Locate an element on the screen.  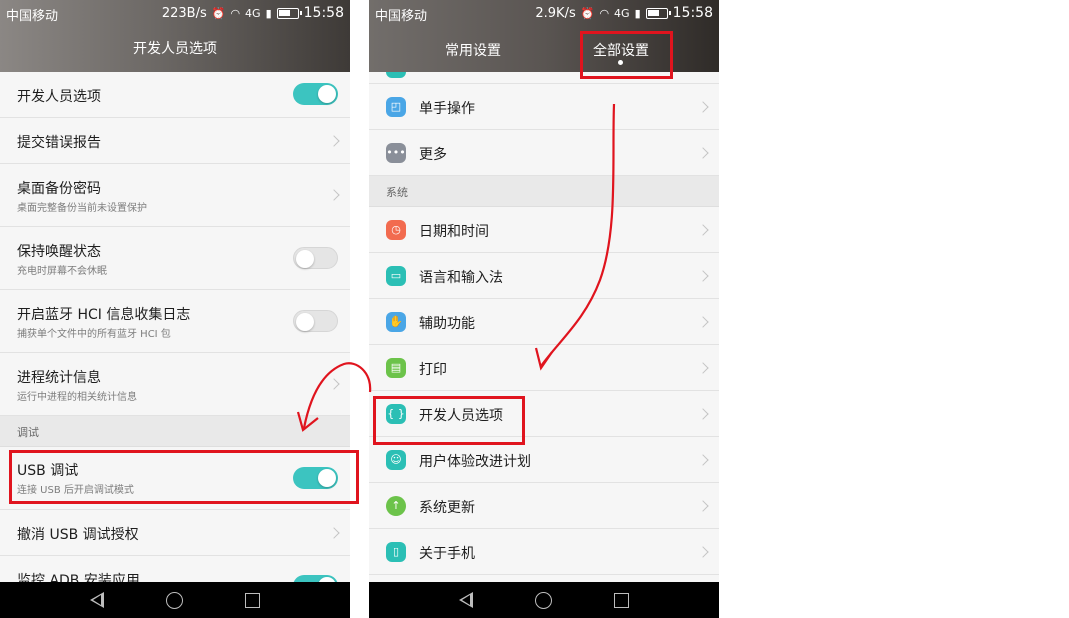
arrow-to-usb-debugging is located at coordinates (337, 395).